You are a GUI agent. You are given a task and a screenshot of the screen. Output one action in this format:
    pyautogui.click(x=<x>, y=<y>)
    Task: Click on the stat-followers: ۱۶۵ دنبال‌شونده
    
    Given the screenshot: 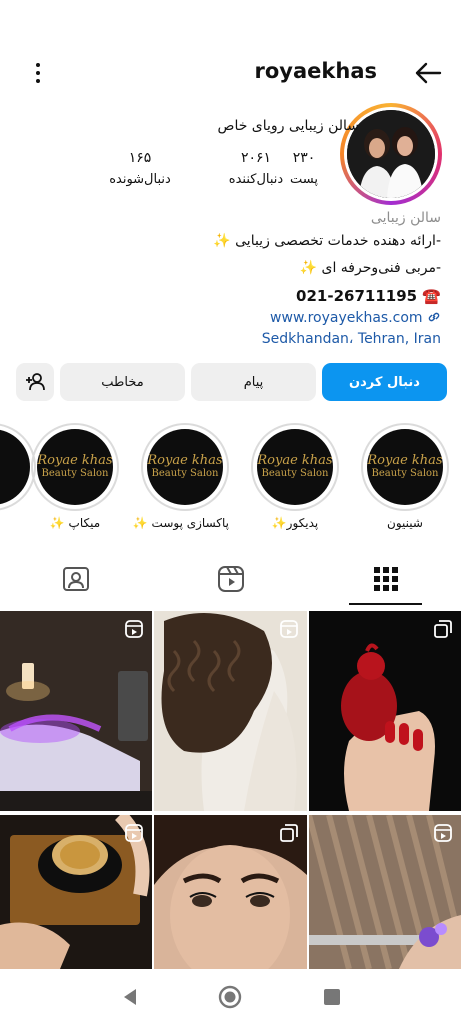 What is the action you would take?
    pyautogui.click(x=140, y=168)
    